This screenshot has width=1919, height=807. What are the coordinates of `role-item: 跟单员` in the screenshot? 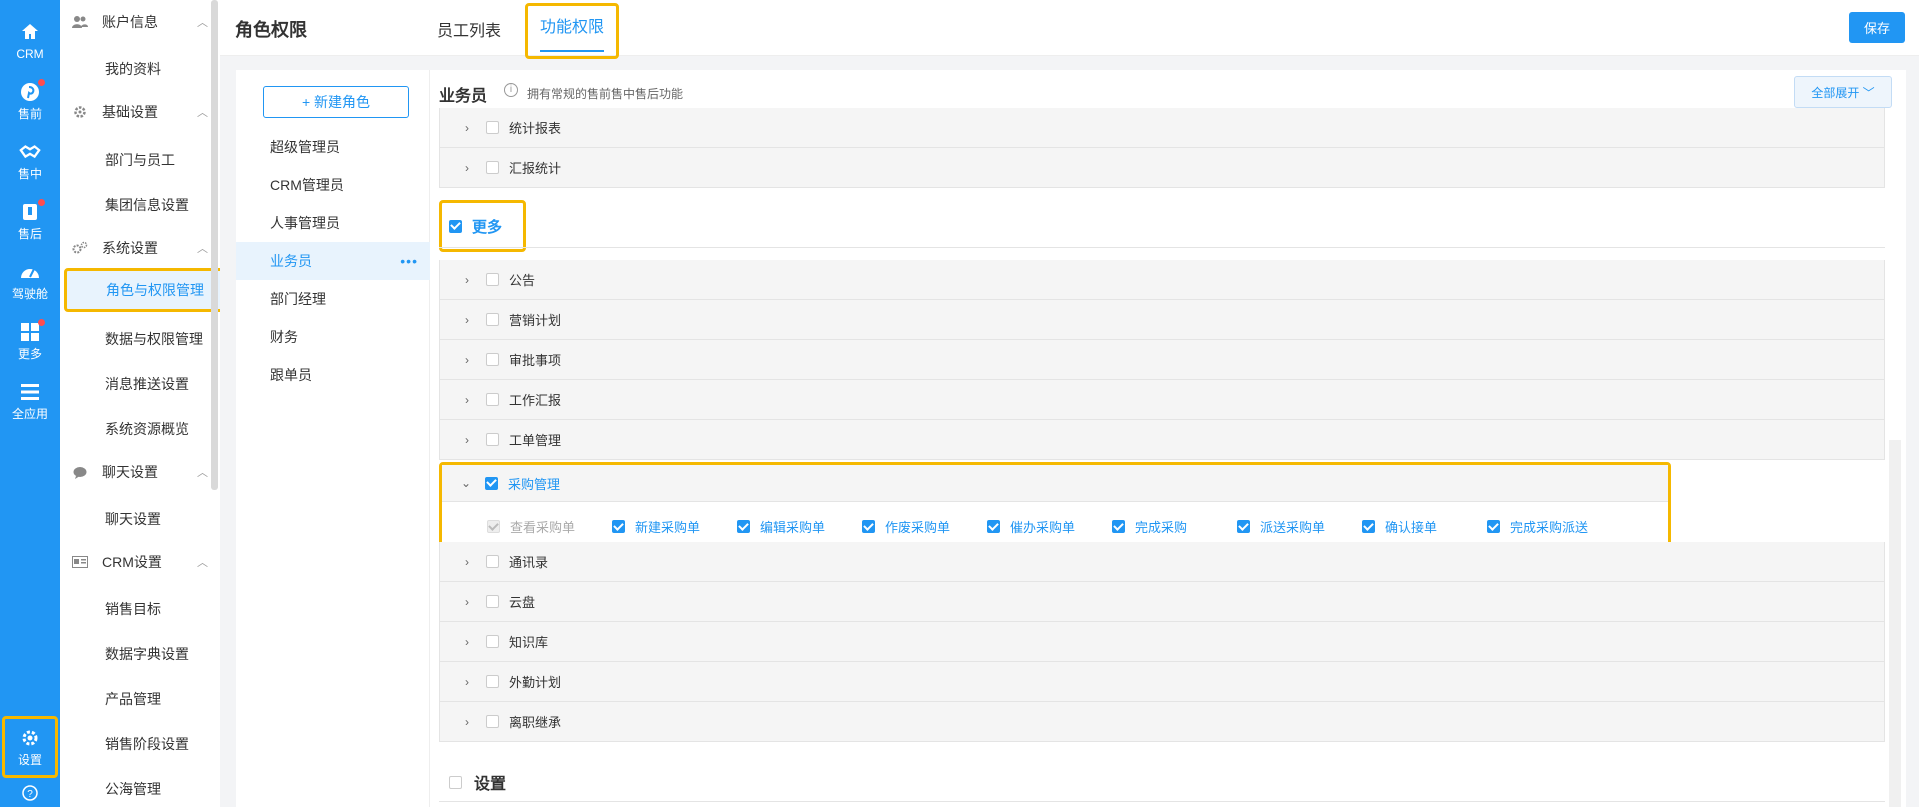 It's located at (333, 375).